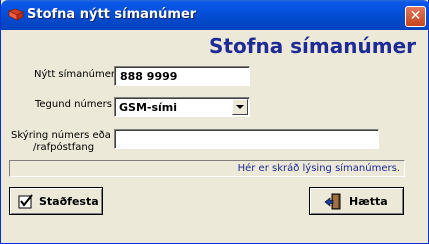  I want to click on number-label: Nýtt símanúmer, so click(74, 74).